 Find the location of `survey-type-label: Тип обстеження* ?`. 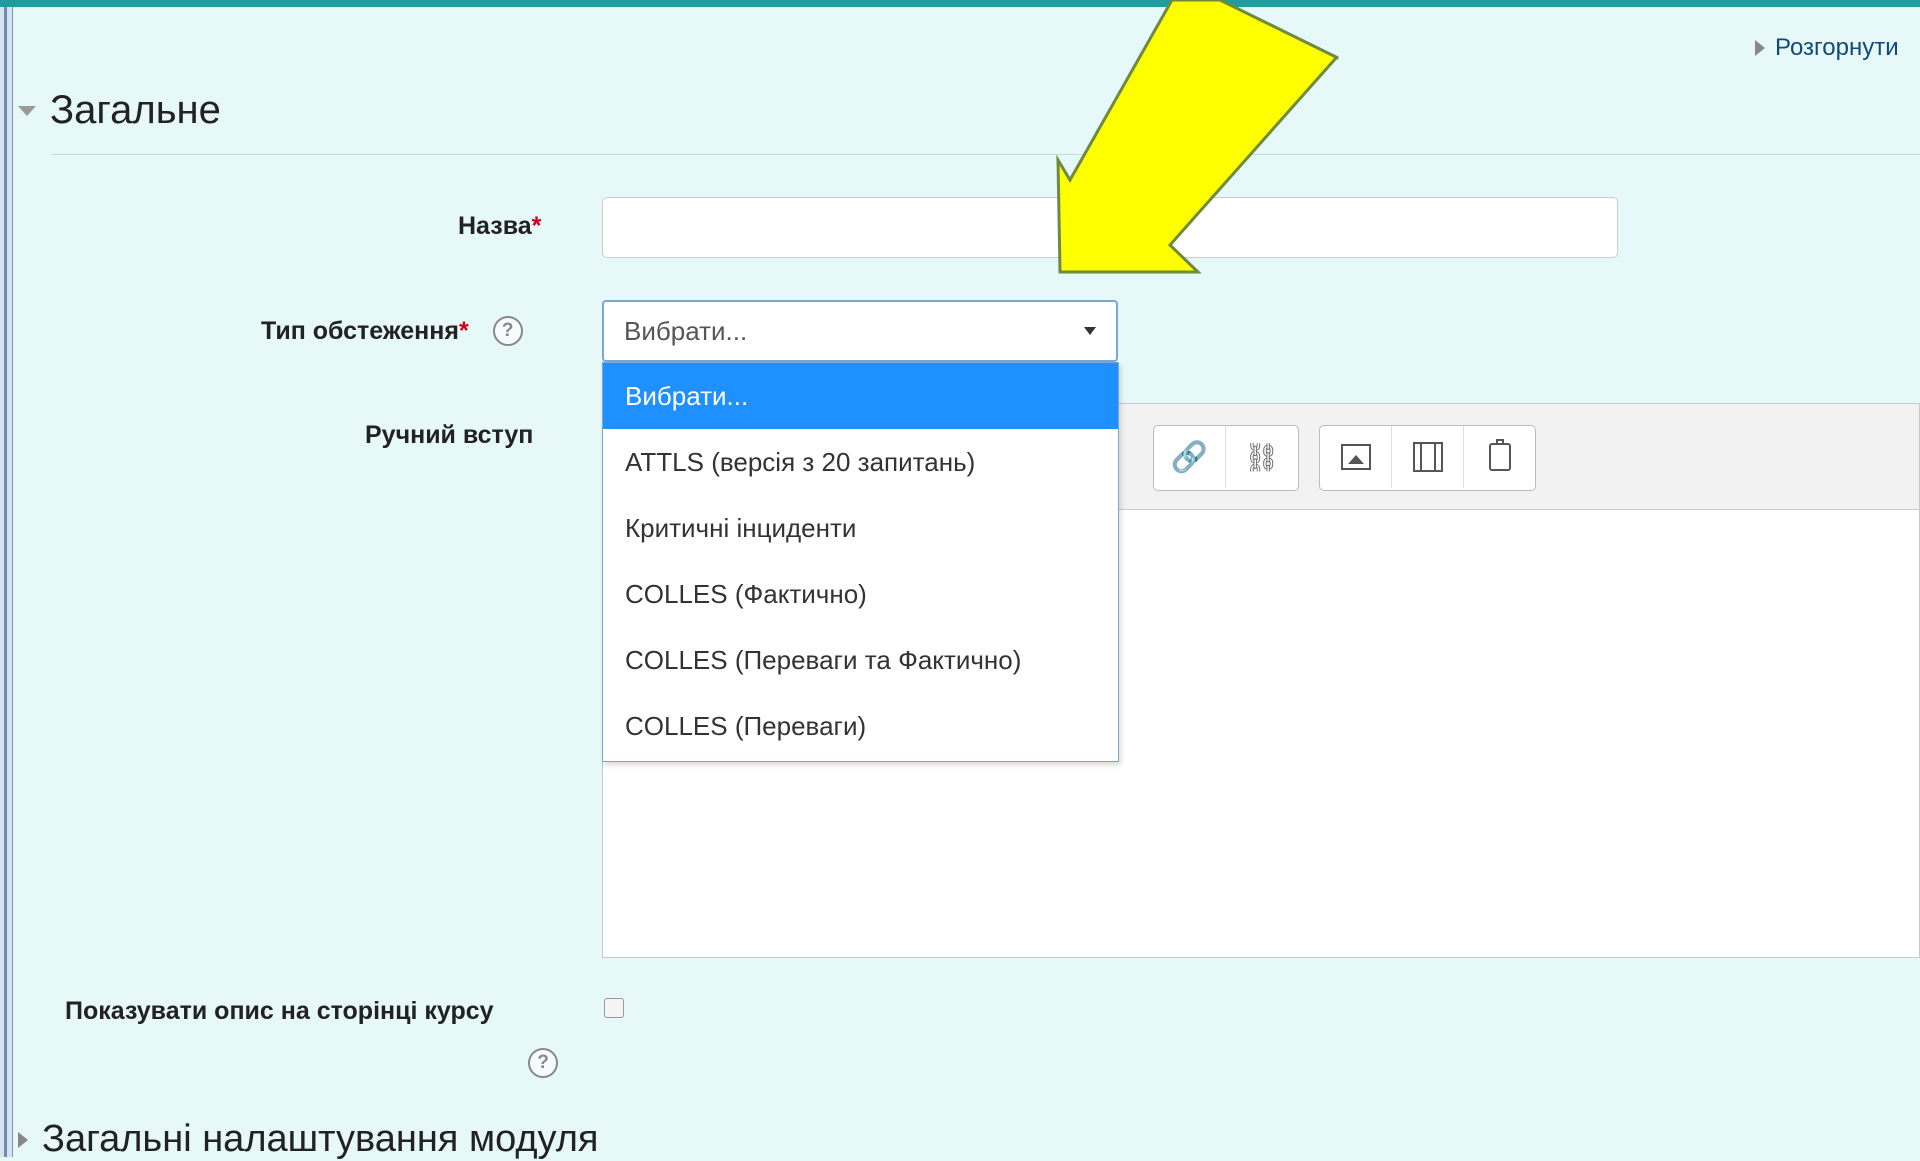

survey-type-label: Тип обстеження* ? is located at coordinates (392, 331).